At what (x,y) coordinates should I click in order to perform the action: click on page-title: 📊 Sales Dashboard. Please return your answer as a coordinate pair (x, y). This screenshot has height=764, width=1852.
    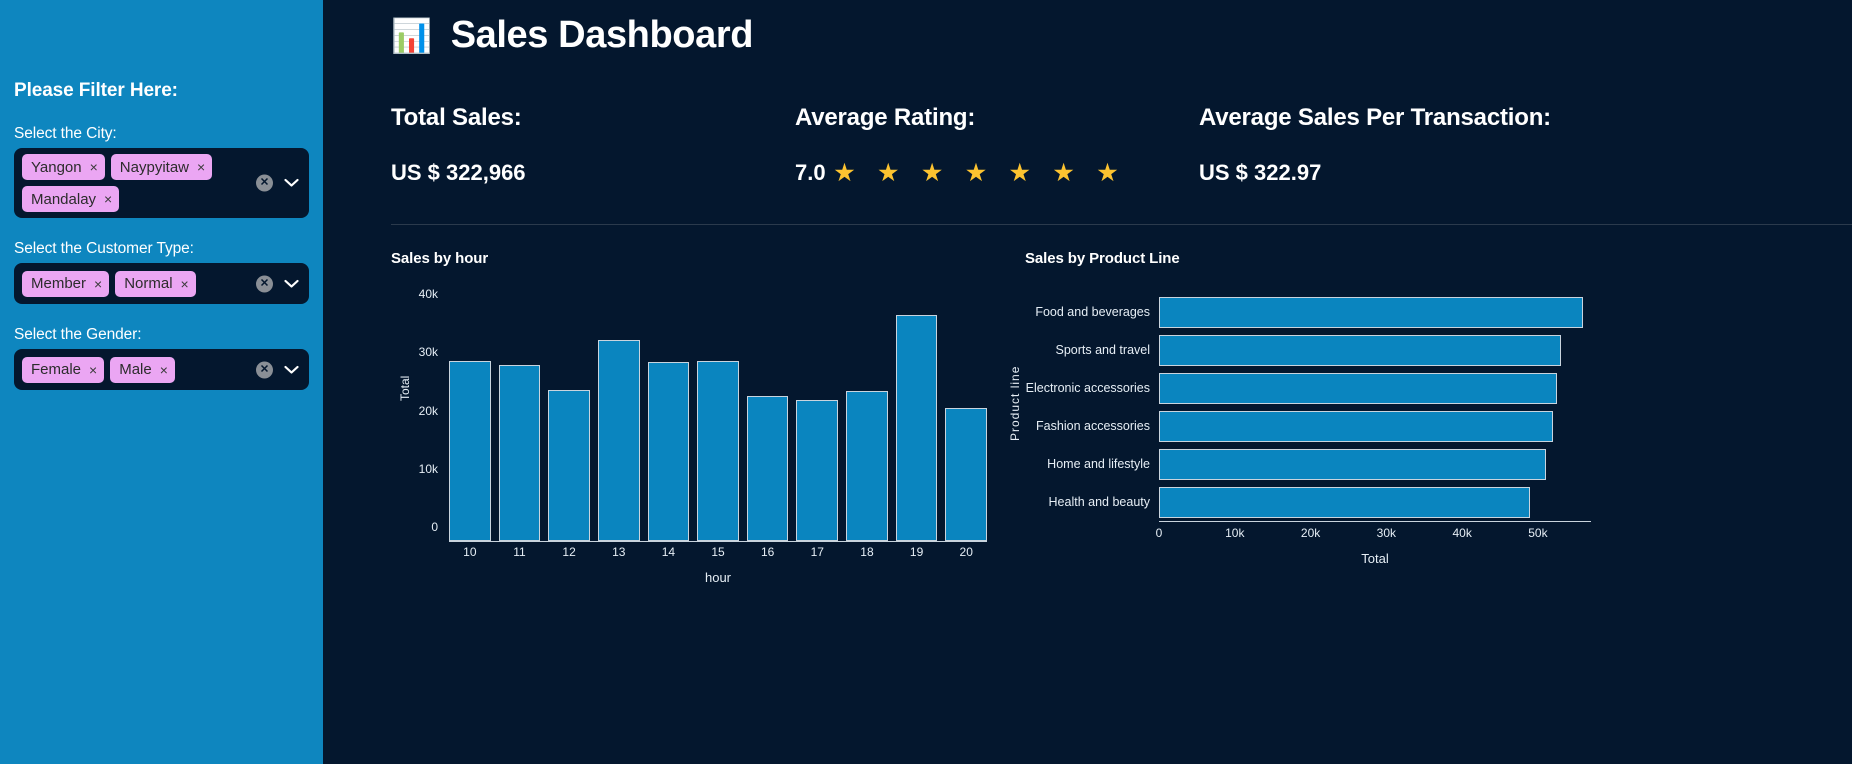
    Looking at the image, I should click on (1121, 35).